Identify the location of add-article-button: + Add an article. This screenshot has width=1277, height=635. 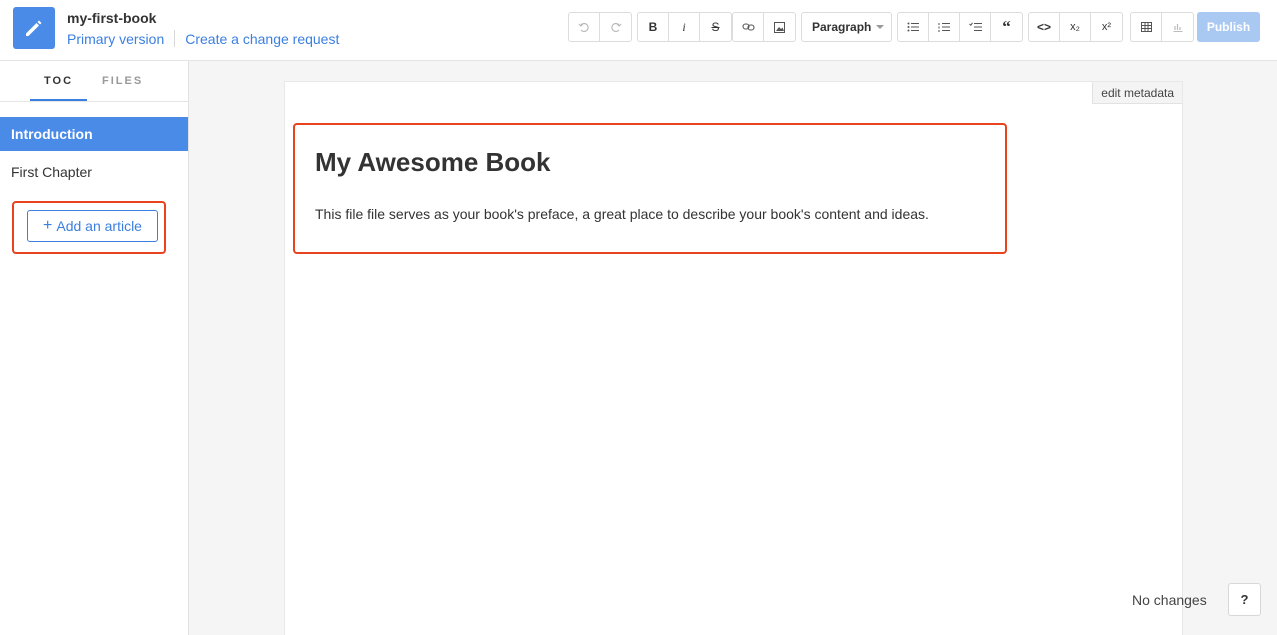
(92, 226).